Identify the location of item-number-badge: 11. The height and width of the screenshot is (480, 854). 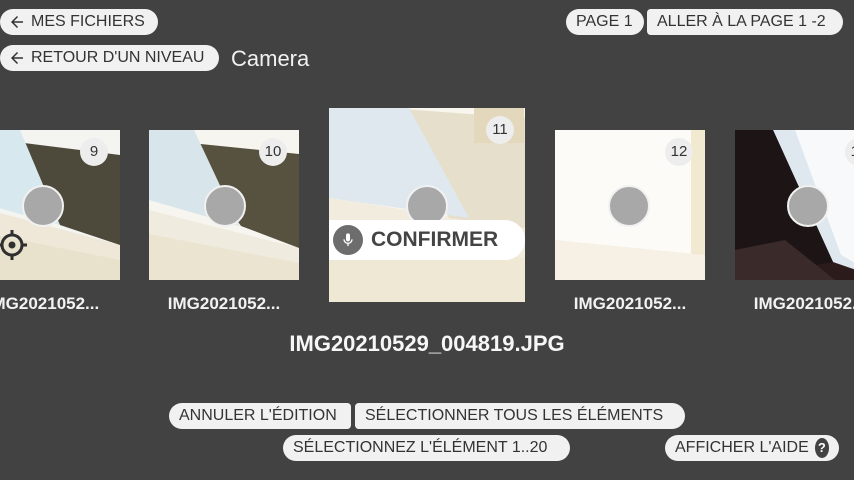
(500, 130).